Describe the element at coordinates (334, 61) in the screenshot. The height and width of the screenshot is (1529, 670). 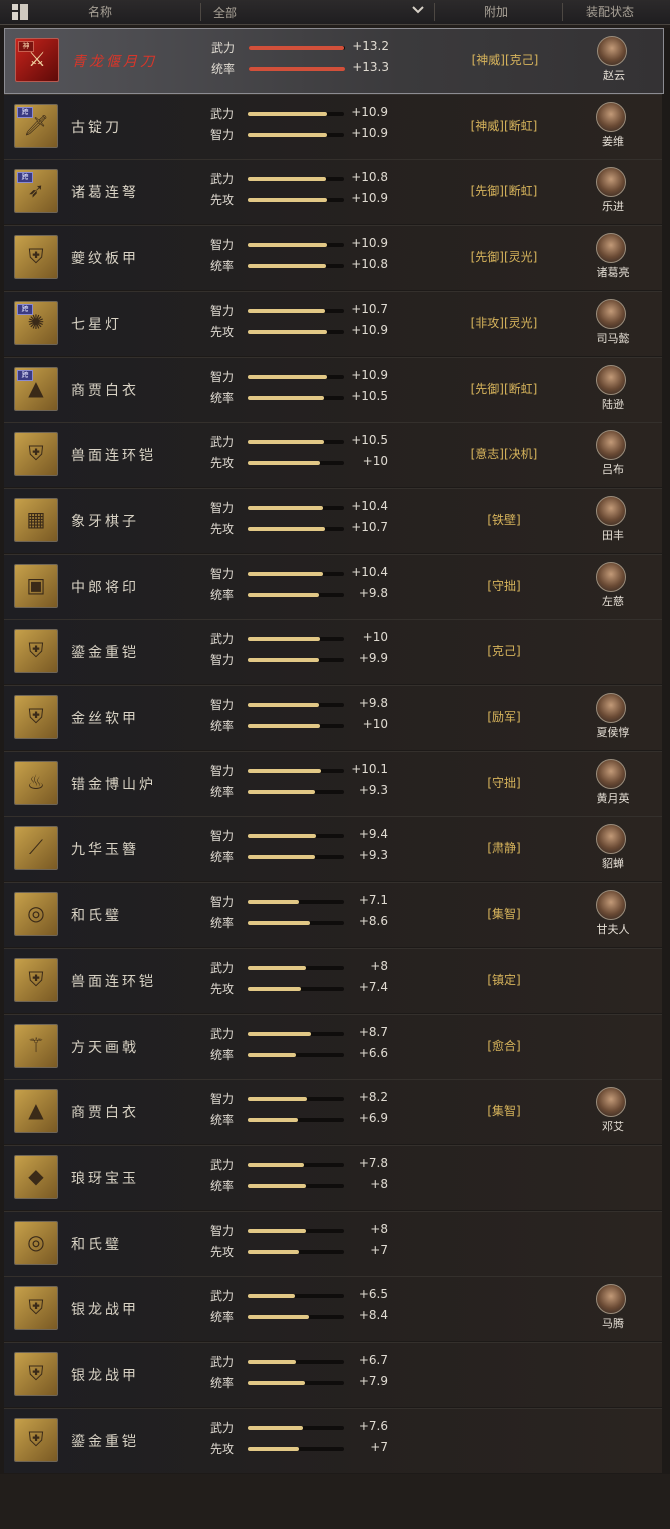
I see `equipment-row: ⚔ 神青龙偃月刀 武力 +13.2 统率 +13.3 [神威][克己] 赵云` at that location.